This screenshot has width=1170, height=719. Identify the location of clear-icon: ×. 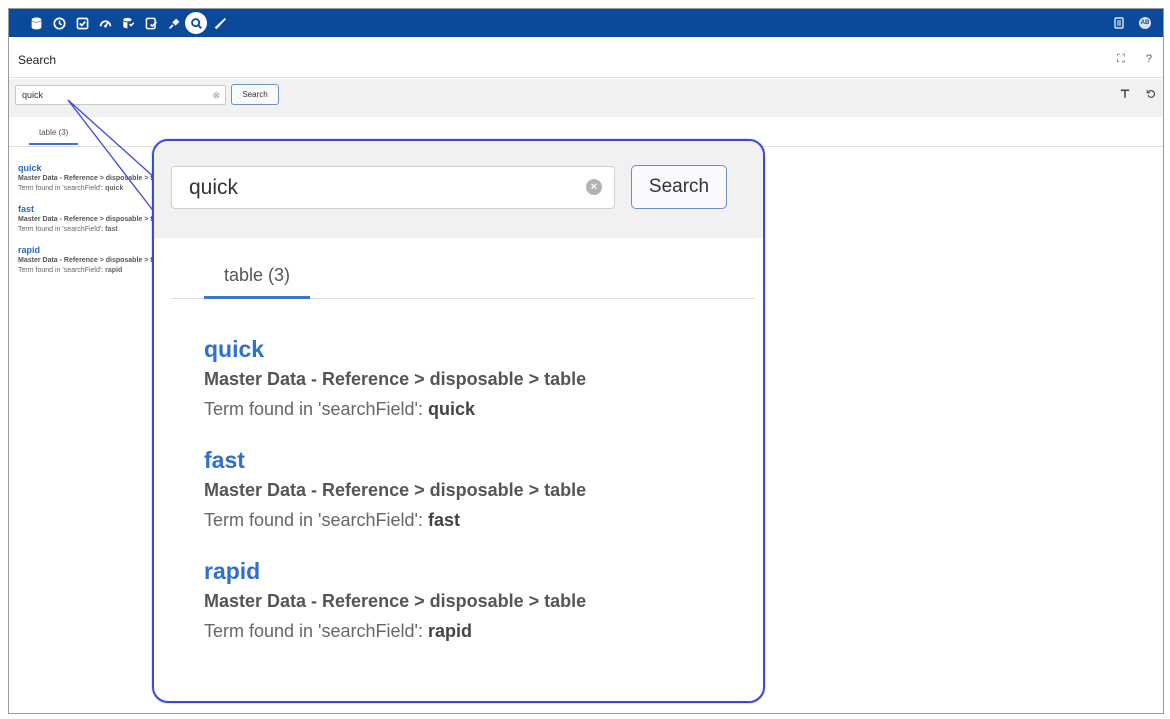
(594, 187).